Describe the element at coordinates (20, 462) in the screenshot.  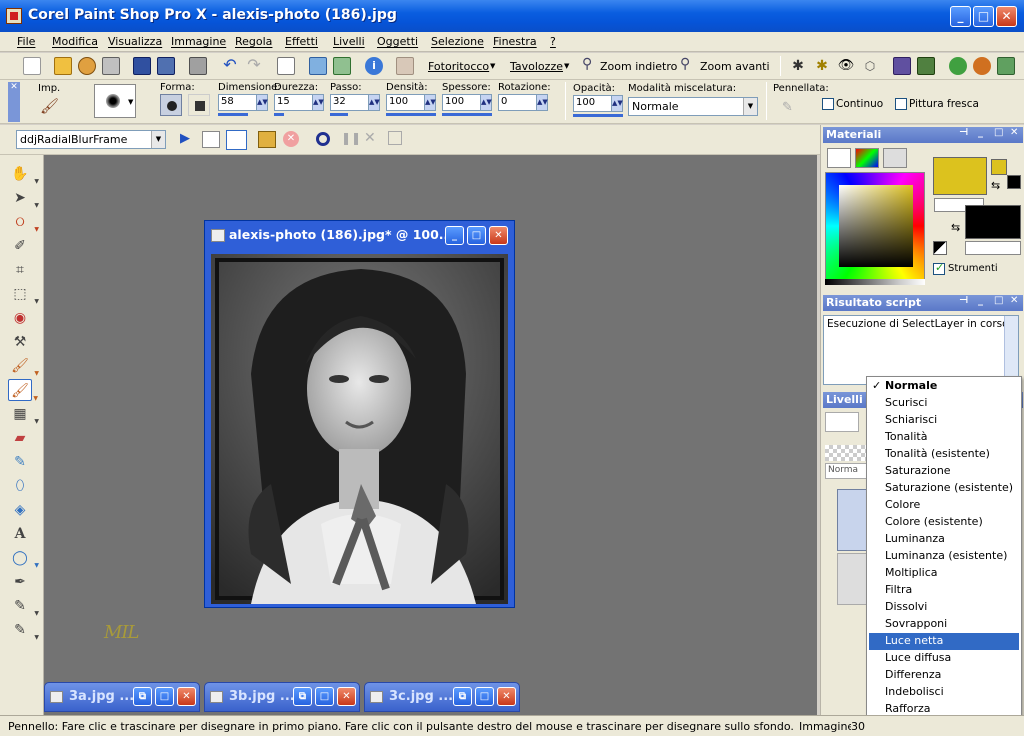
I see `picture-tube-tool-icon: ✎` at that location.